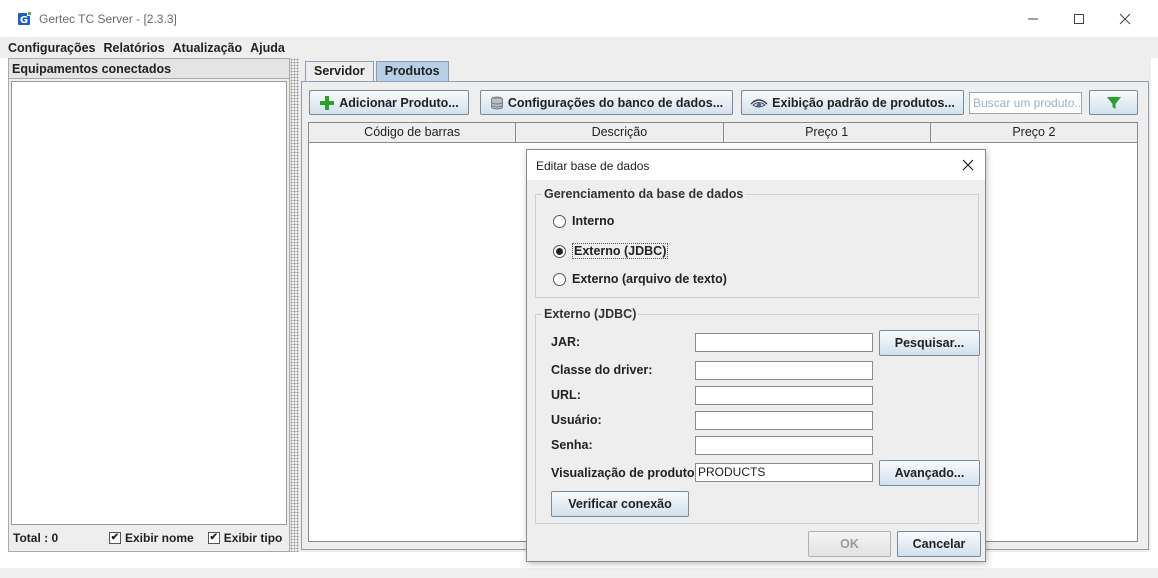 Image resolution: width=1158 pixels, height=578 pixels. I want to click on product-view-input: PRODUCTS, so click(784, 472).